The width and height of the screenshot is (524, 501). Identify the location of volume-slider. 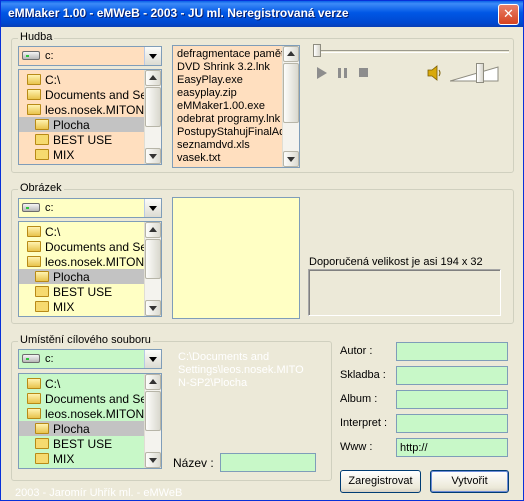
(474, 73).